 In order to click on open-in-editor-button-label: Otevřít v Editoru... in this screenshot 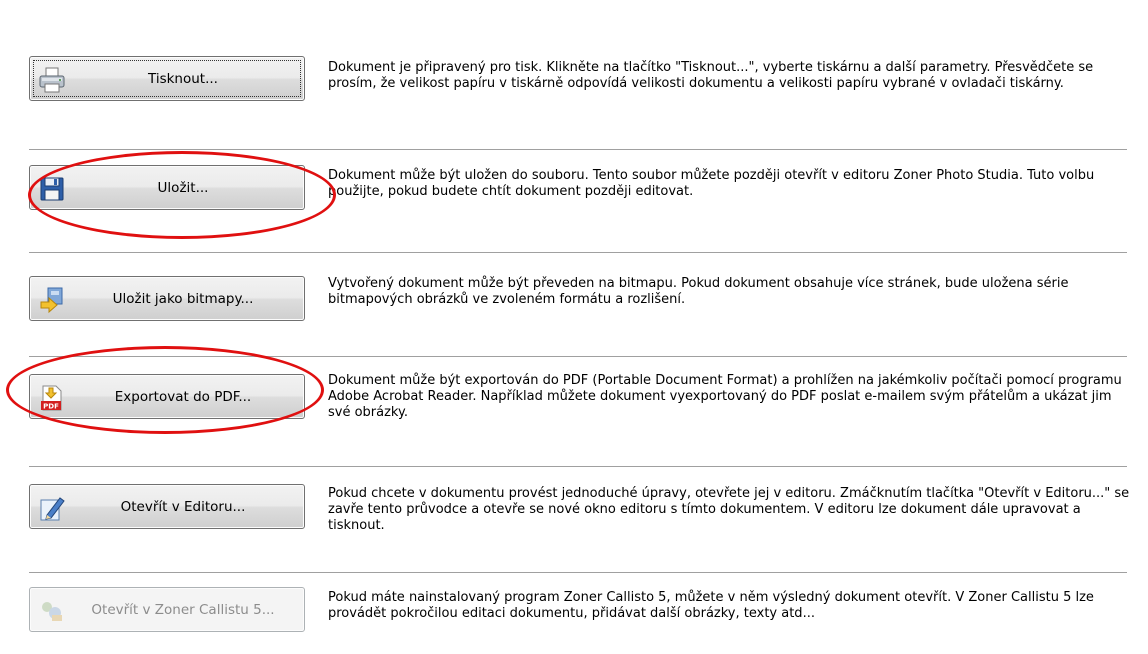, I will do `click(183, 506)`.